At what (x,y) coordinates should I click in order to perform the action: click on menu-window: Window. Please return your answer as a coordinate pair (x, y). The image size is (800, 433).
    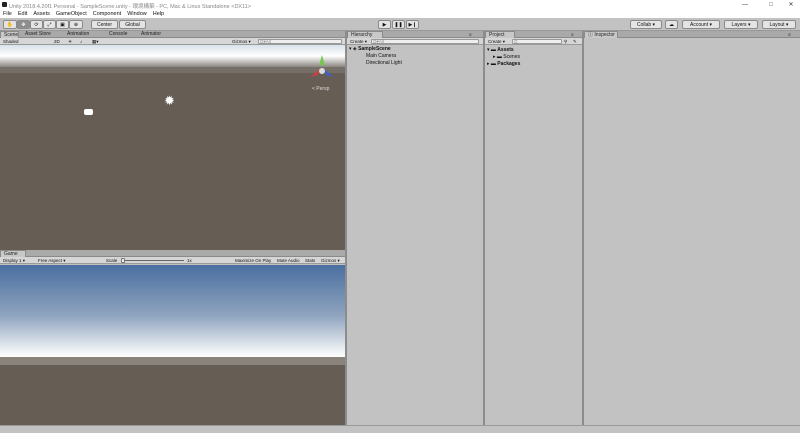
    Looking at the image, I should click on (137, 14).